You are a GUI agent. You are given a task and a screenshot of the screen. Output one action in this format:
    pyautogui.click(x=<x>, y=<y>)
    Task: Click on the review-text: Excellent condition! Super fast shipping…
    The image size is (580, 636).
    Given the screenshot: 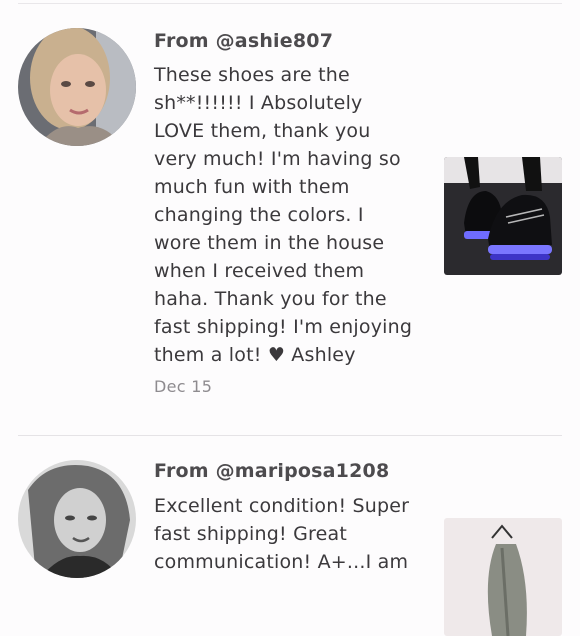 What is the action you would take?
    pyautogui.click(x=282, y=534)
    